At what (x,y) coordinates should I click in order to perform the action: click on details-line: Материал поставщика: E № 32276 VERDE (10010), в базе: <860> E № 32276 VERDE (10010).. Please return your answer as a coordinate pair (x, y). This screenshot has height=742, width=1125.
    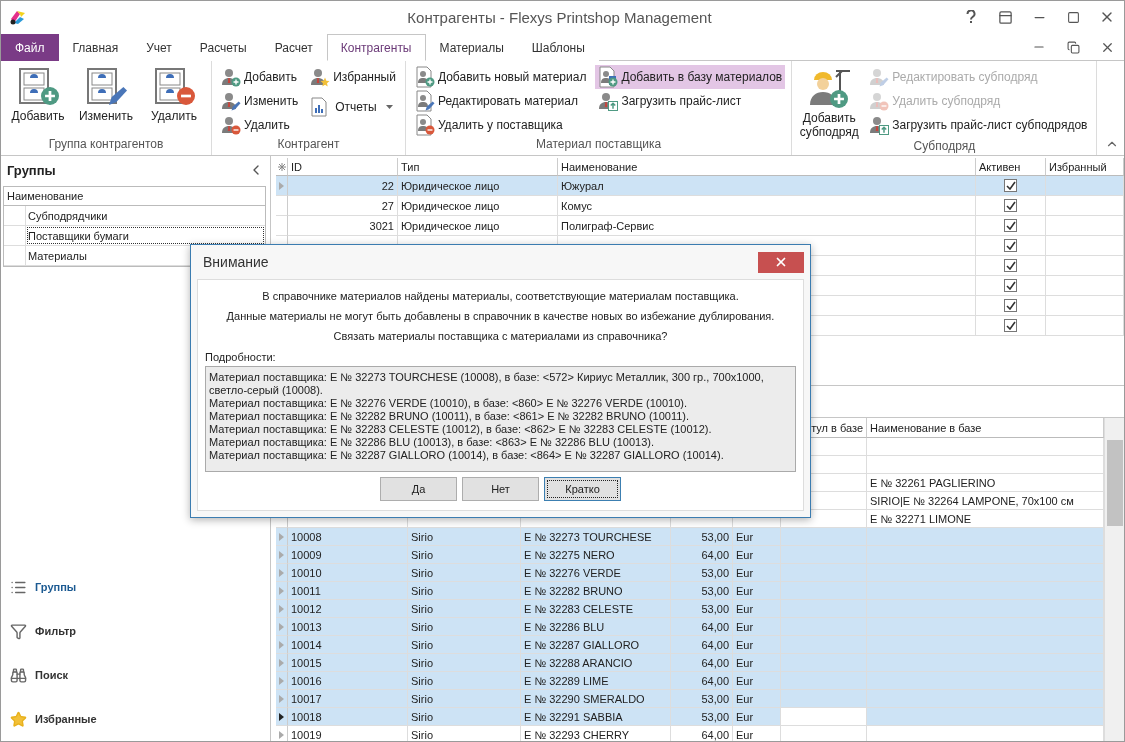
    Looking at the image, I should click on (449, 403).